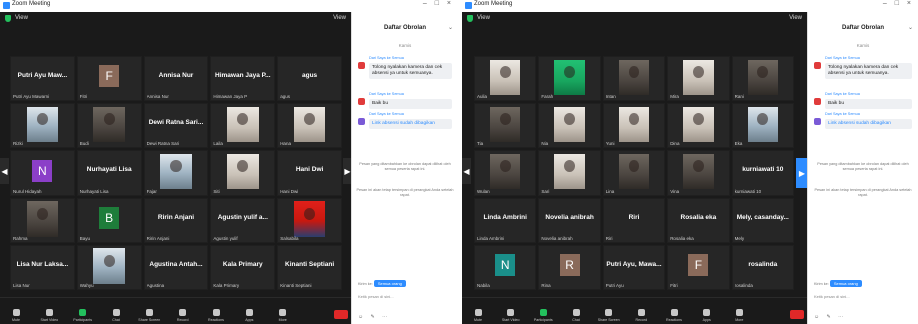 The width and height of the screenshot is (918, 324). I want to click on participant-tile: Rosalia eka Rosalia eka, so click(698, 220).